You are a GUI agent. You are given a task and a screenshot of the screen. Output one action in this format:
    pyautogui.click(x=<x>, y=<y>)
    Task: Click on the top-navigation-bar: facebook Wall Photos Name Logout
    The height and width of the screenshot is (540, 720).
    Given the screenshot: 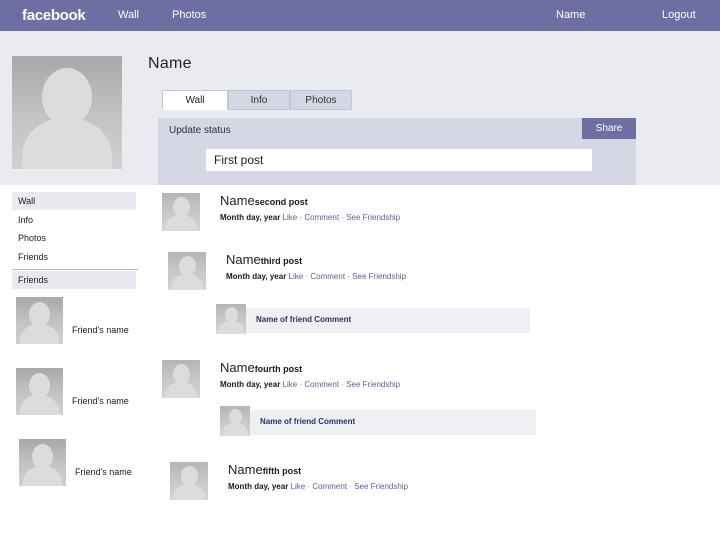 What is the action you would take?
    pyautogui.click(x=360, y=16)
    